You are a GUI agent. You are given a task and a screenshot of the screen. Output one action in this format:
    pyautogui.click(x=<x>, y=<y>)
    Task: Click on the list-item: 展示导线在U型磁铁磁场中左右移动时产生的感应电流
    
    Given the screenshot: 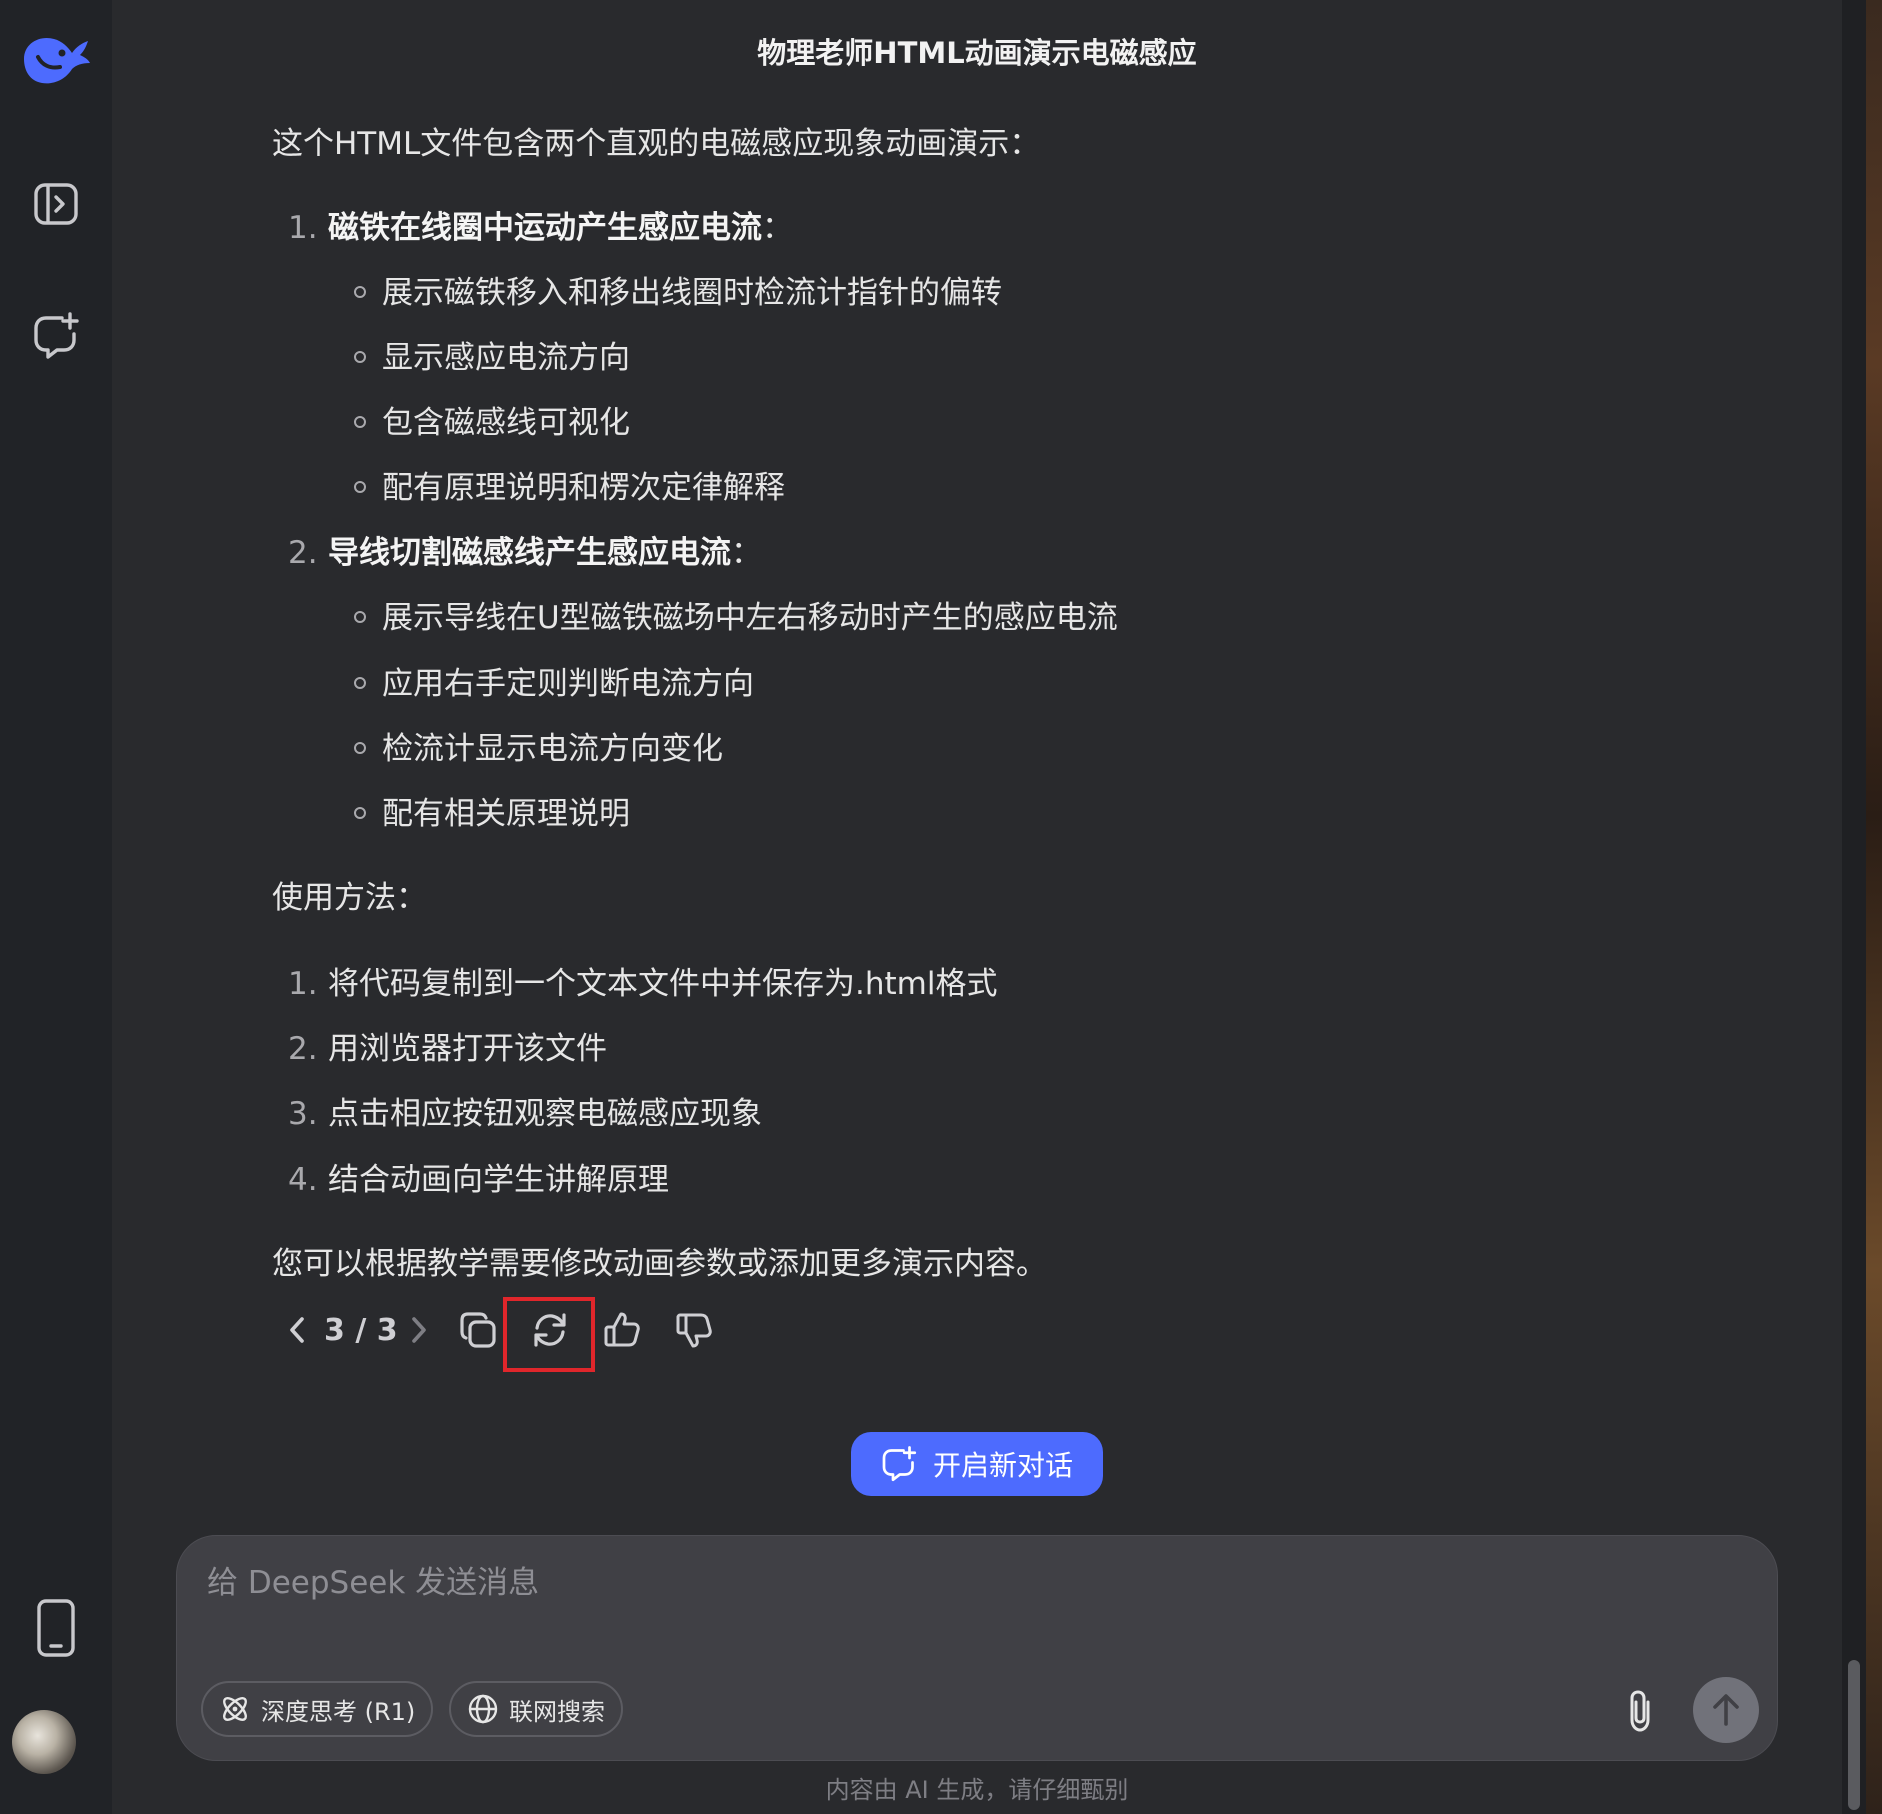 What is the action you would take?
    pyautogui.click(x=736, y=614)
    